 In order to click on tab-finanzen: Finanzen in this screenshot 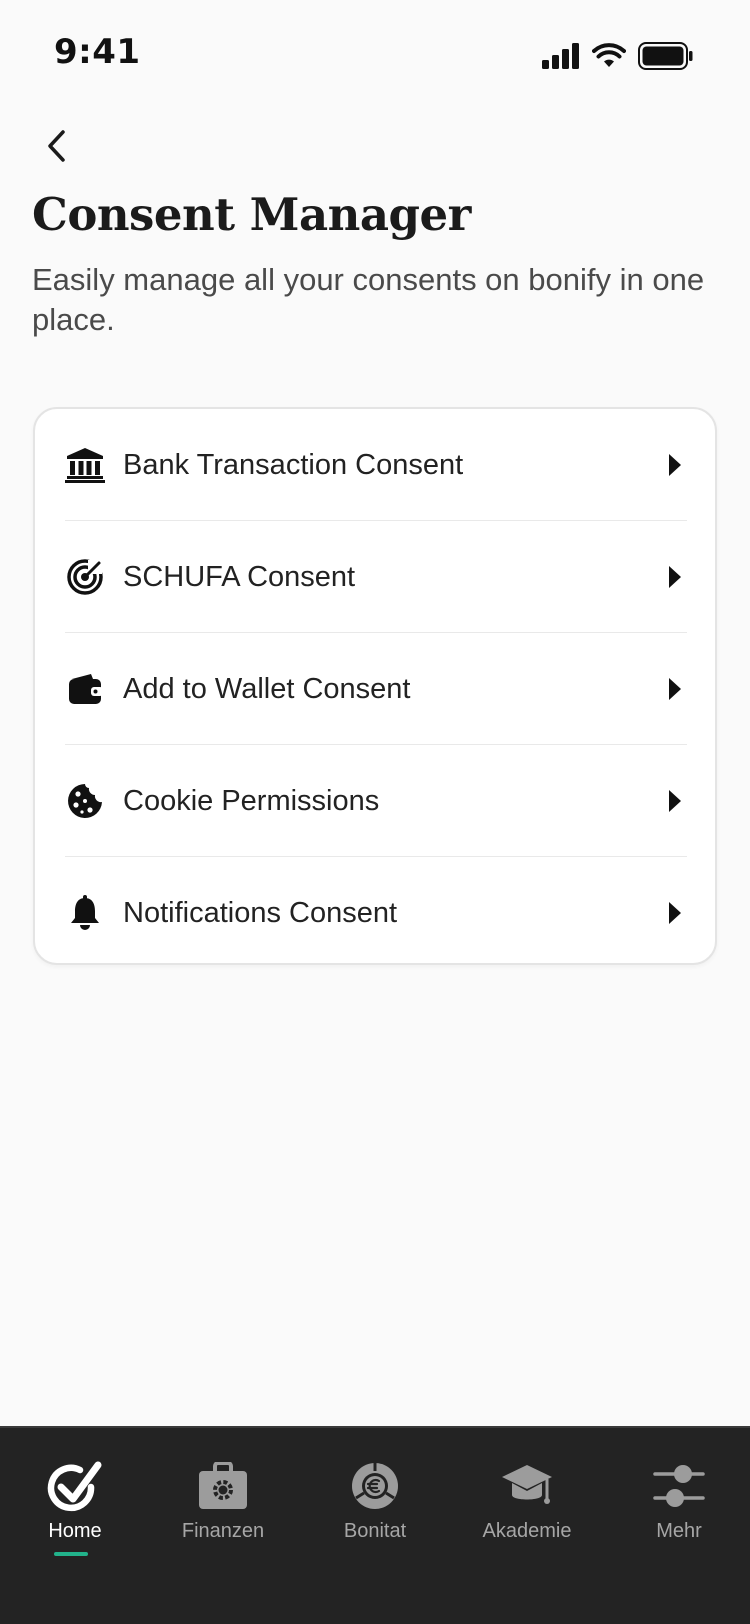, I will do `click(223, 1498)`.